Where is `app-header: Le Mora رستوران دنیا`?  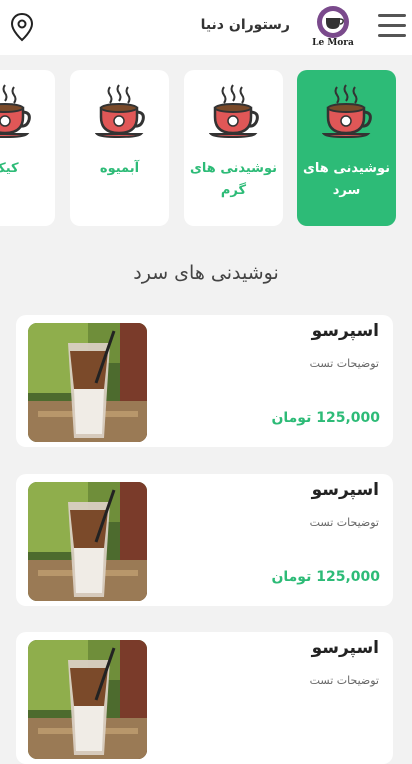 app-header: Le Mora رستوران دنیا is located at coordinates (206, 27).